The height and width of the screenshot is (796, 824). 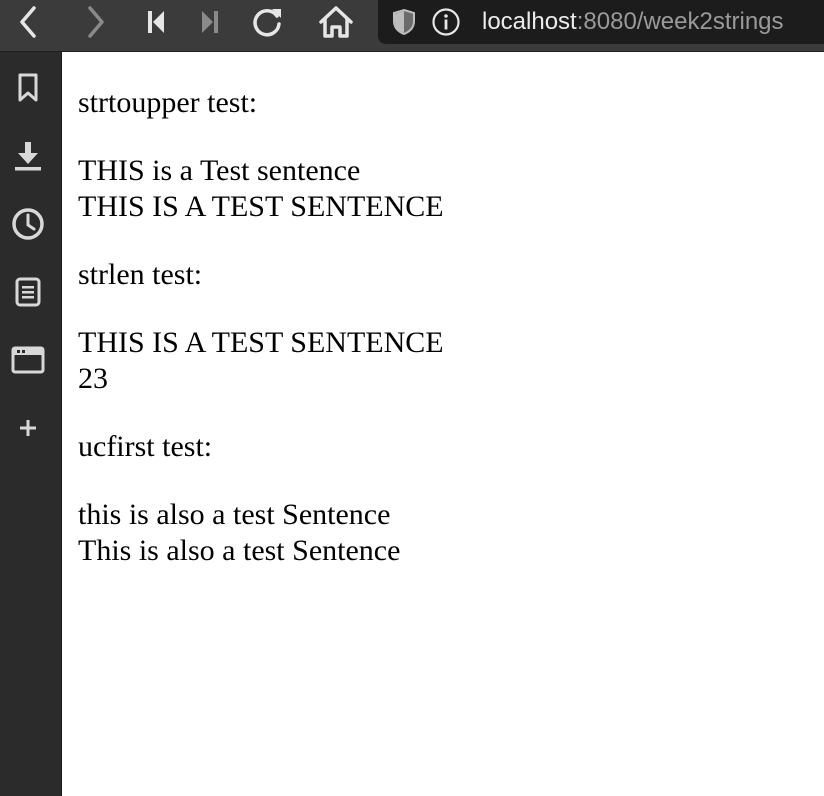 What do you see at coordinates (145, 446) in the screenshot?
I see `ucfirst-heading: ucfirst test:` at bounding box center [145, 446].